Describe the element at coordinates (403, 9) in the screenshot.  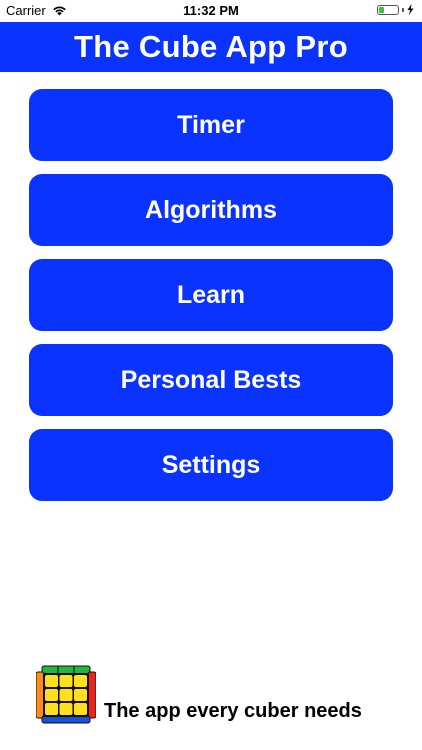
I see `battery-cap` at that location.